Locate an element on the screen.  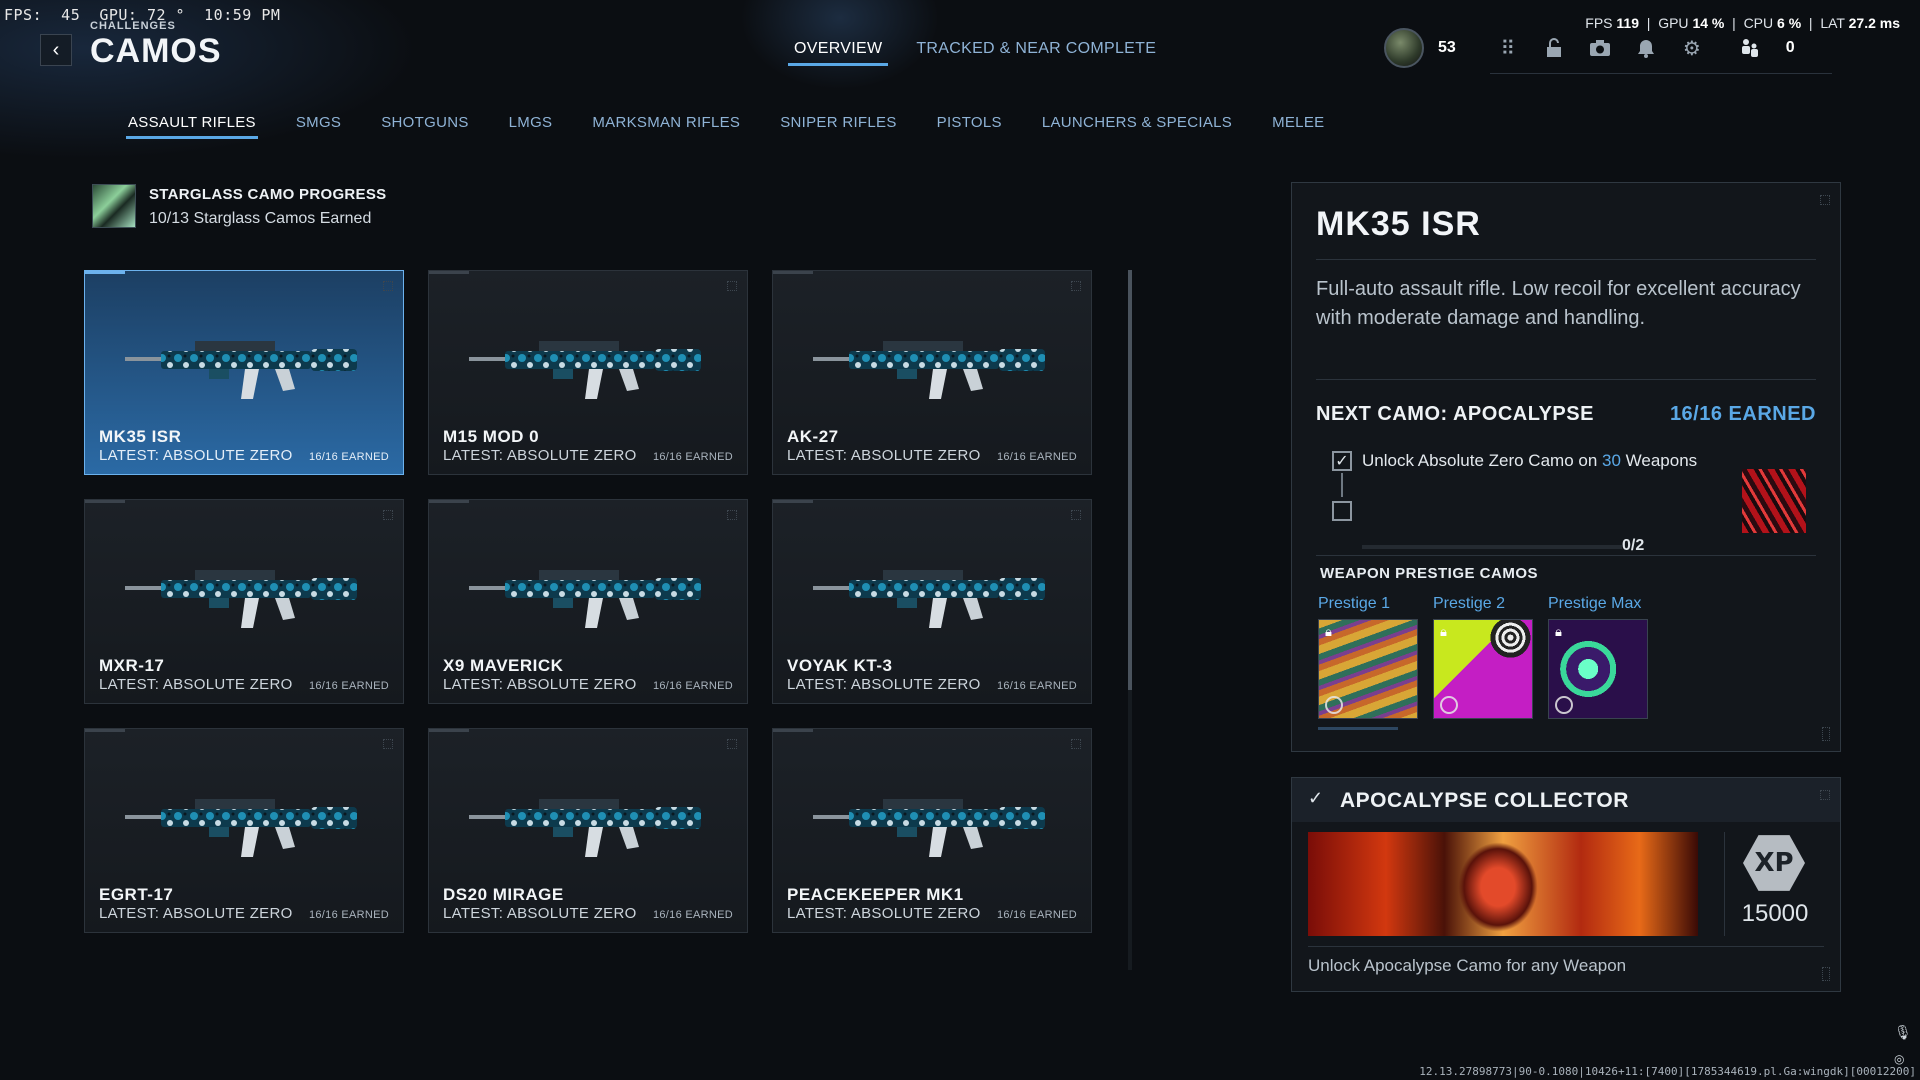
prestige-camo-2: Prestige 2 🔒︎ is located at coordinates (1483, 657).